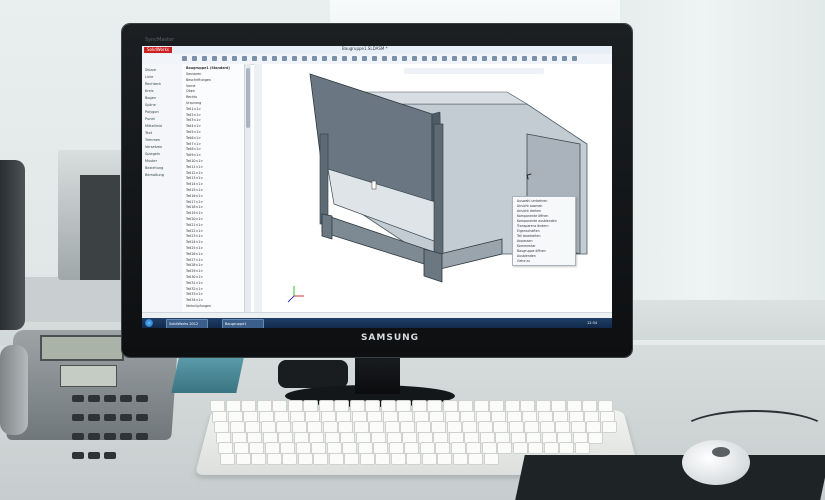 Image resolution: width=825 pixels, height=500 pixels. I want to click on tree-scrollbar-thumb, so click(248, 98).